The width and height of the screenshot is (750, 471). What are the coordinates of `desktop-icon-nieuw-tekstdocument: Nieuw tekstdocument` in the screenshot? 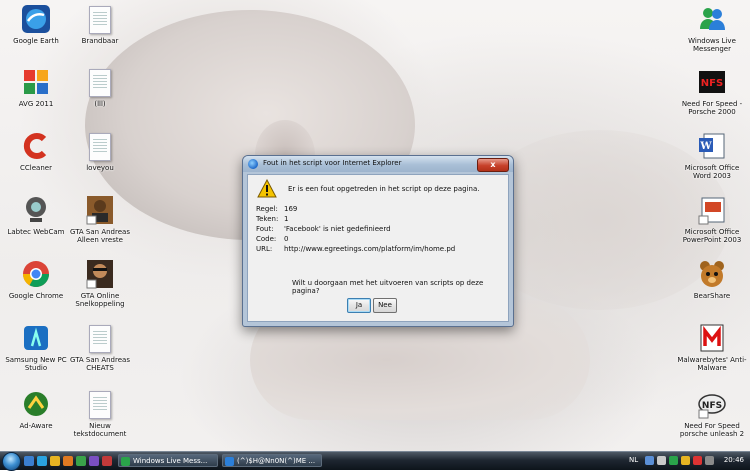 It's located at (100, 413).